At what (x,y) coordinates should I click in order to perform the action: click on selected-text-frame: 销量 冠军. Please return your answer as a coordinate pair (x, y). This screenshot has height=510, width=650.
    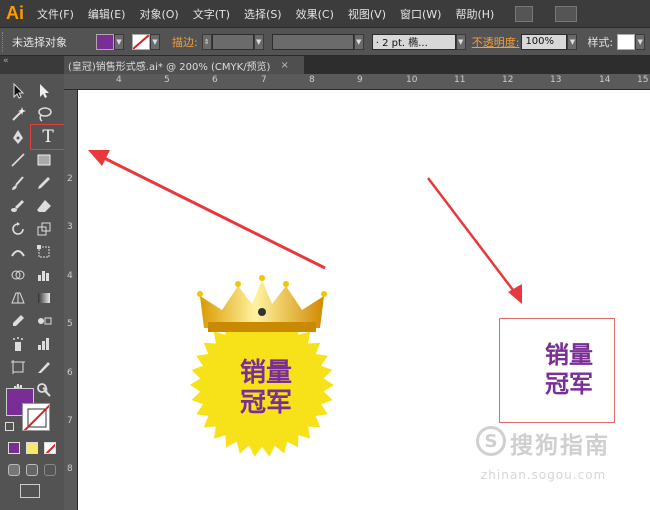
    Looking at the image, I should click on (557, 370).